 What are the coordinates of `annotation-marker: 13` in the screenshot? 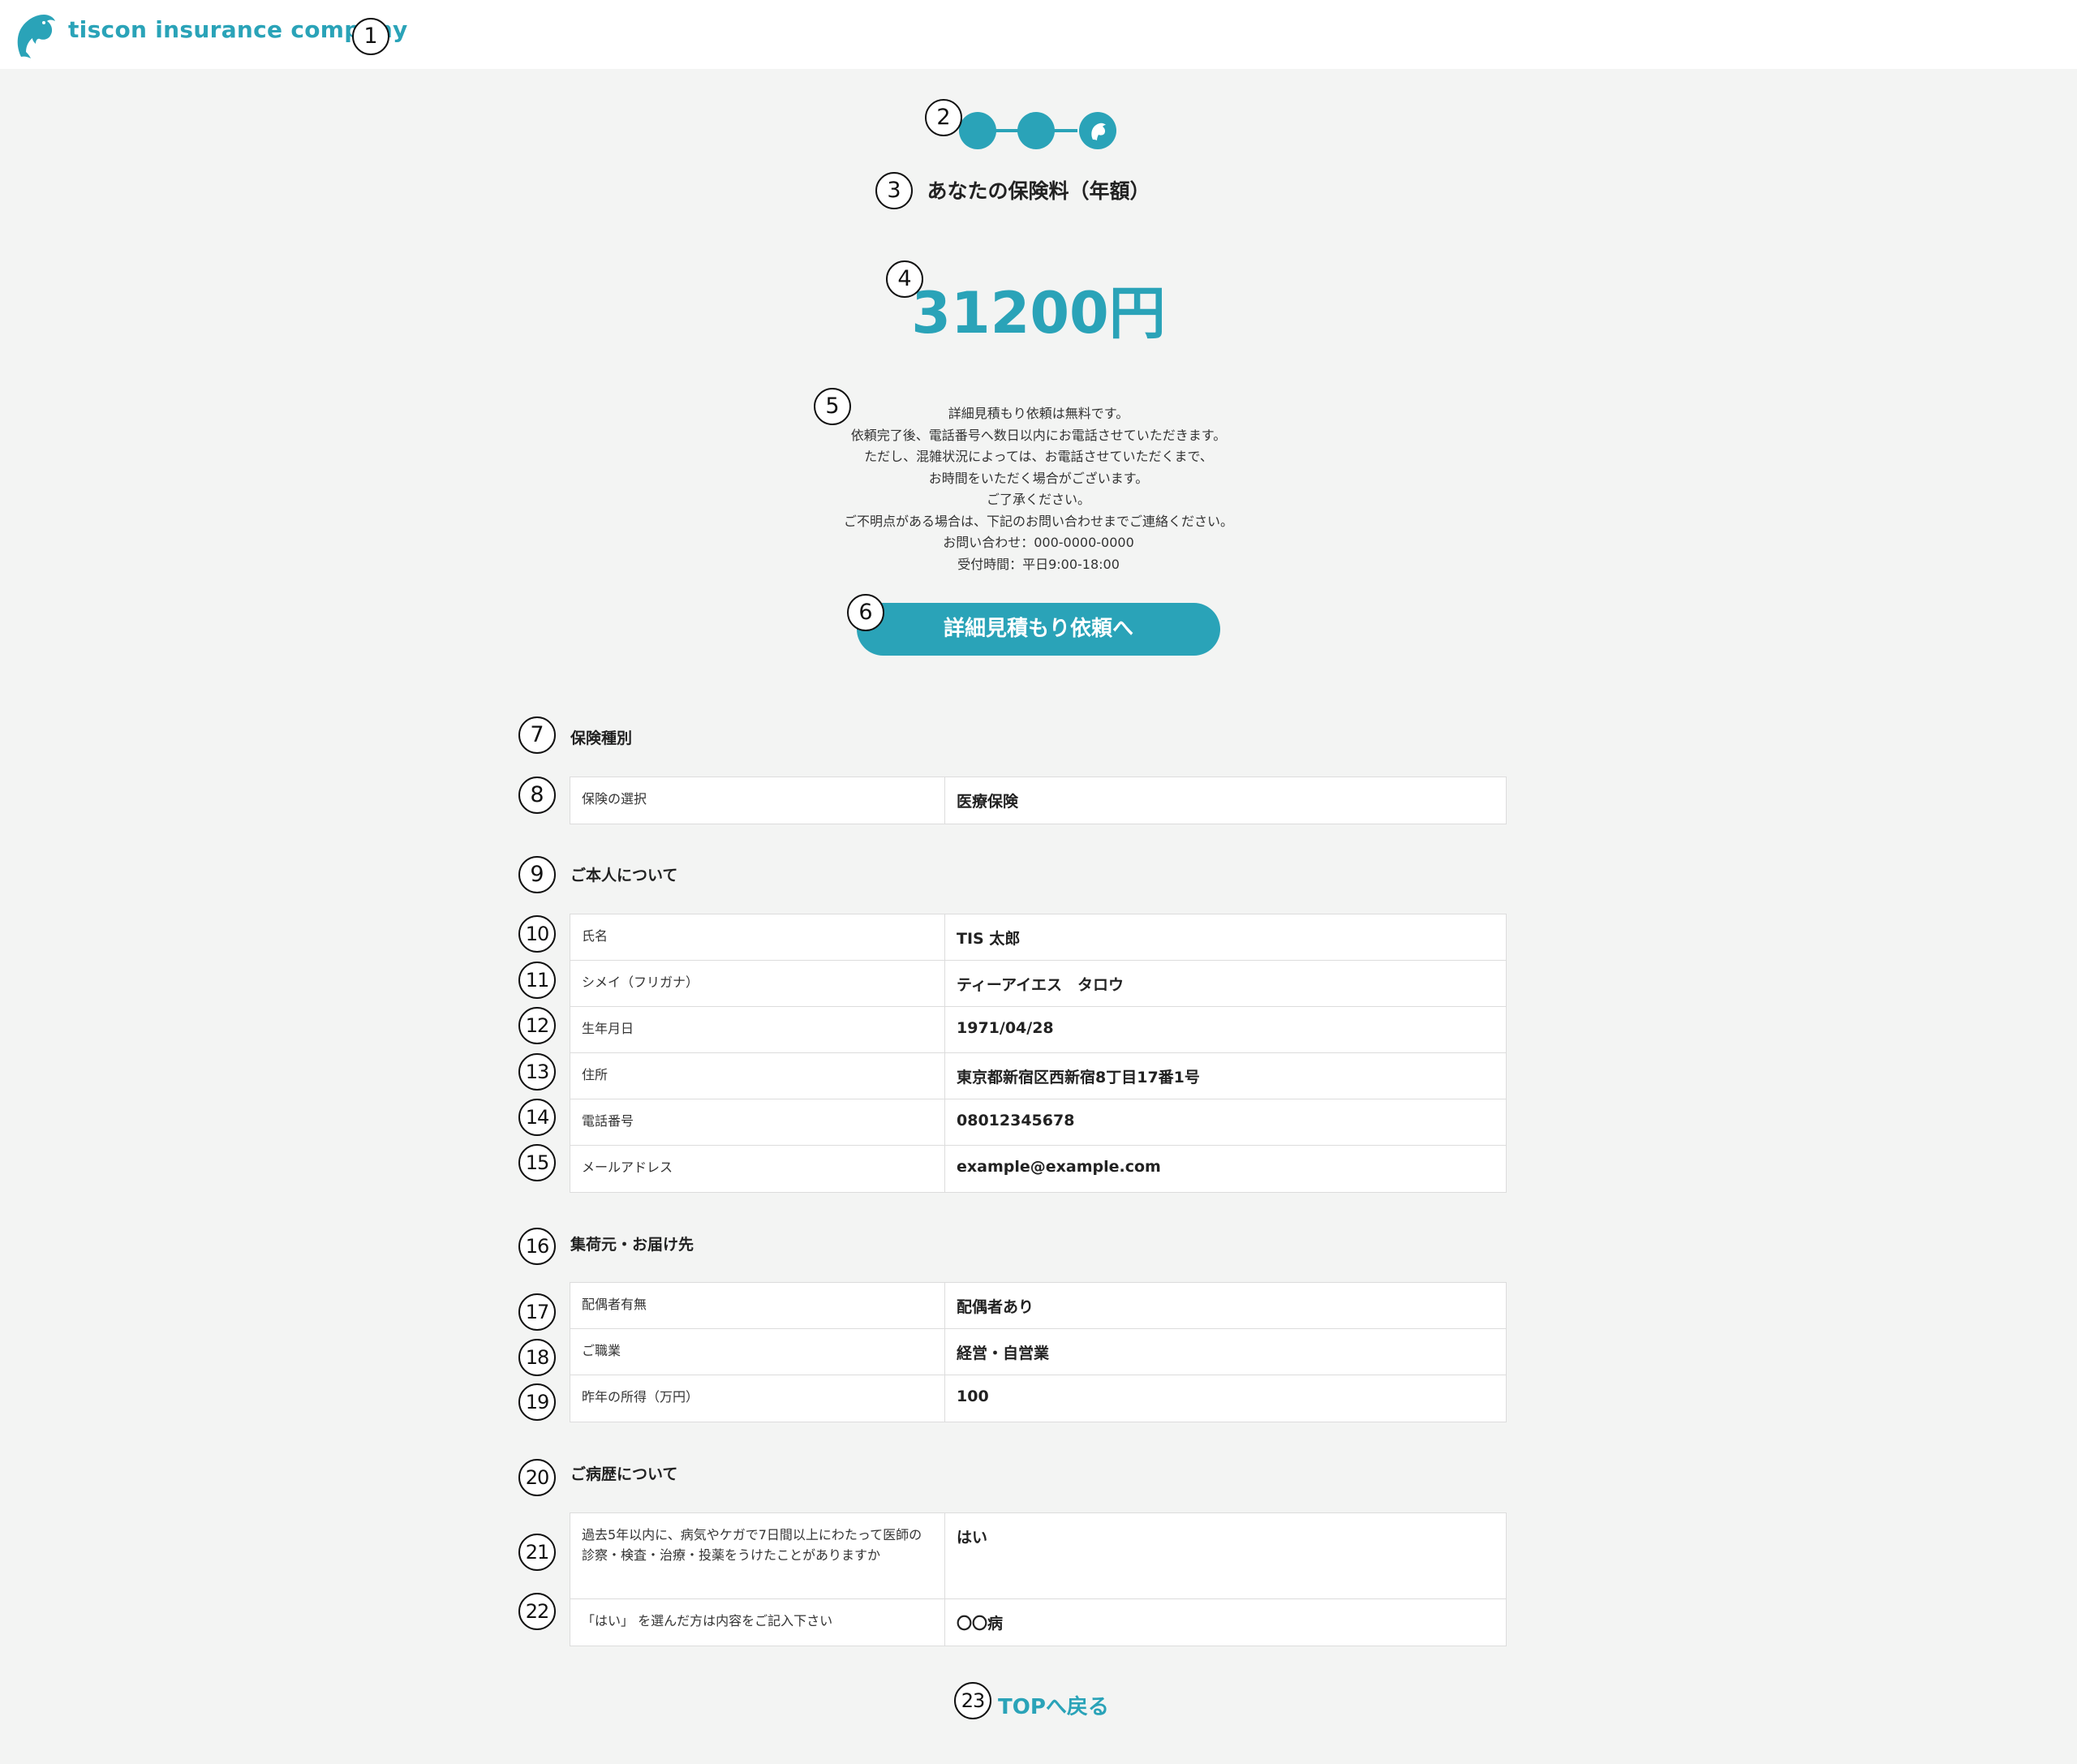 It's located at (537, 1072).